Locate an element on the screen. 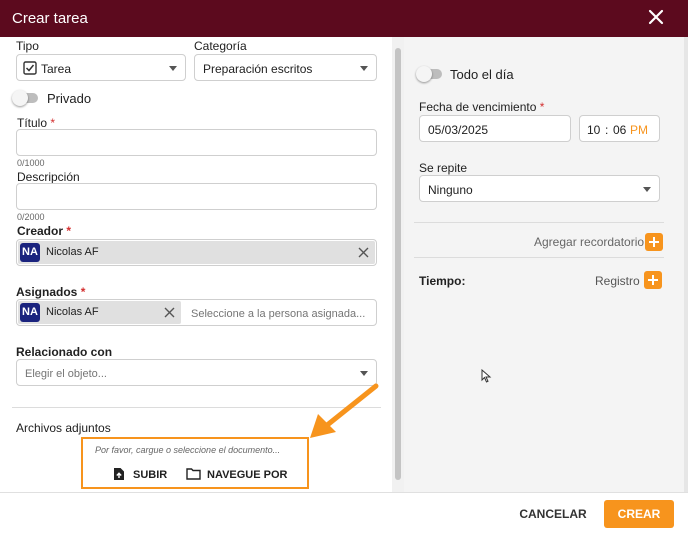 This screenshot has height=533, width=688. asignados-name: Nicolas AF is located at coordinates (72, 312).